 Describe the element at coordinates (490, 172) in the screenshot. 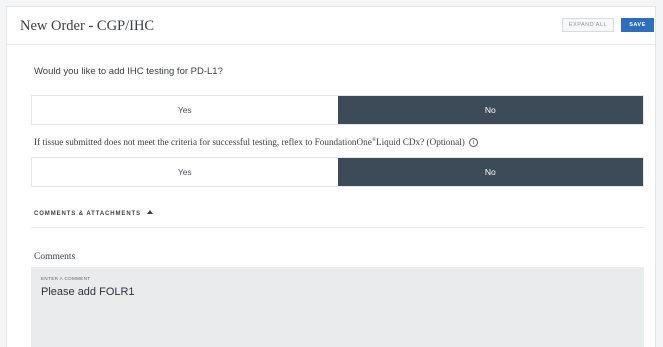

I see `reflex-no-option: No` at that location.